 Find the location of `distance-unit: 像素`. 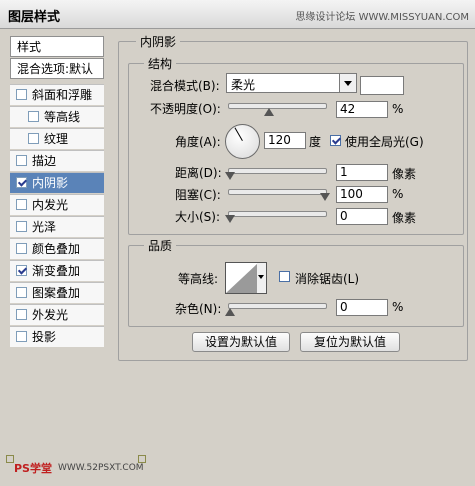

distance-unit: 像素 is located at coordinates (404, 174).